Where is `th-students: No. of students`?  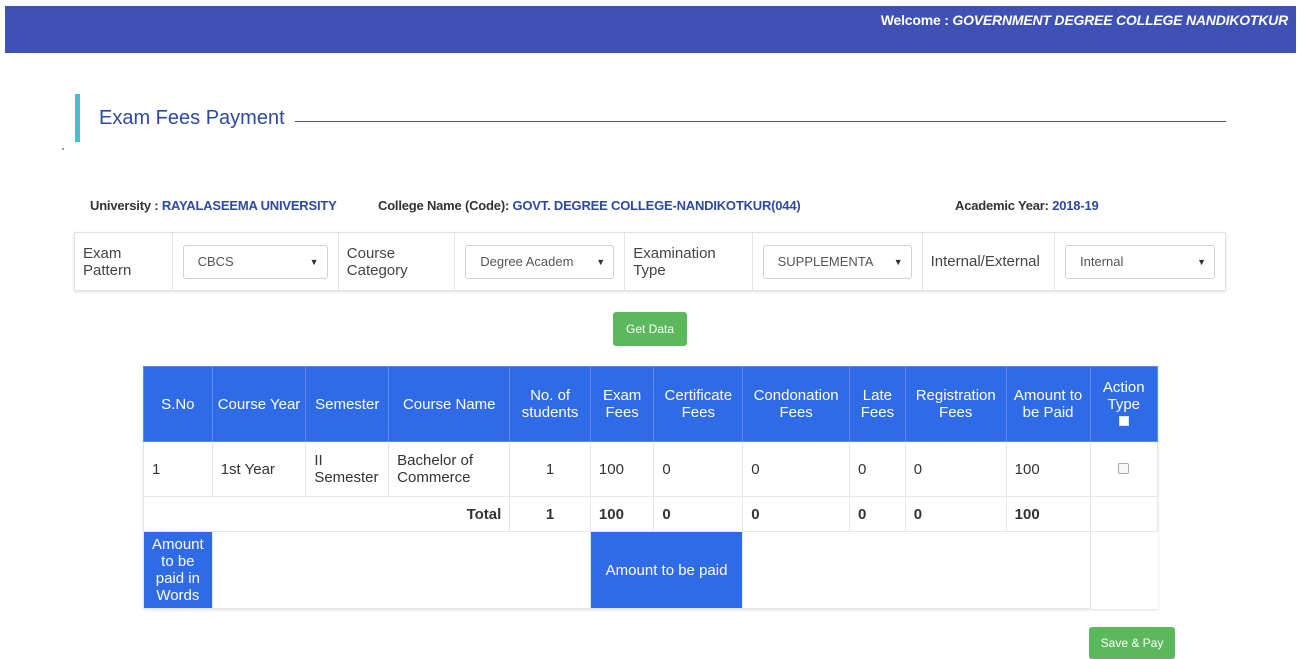
th-students: No. of students is located at coordinates (550, 404).